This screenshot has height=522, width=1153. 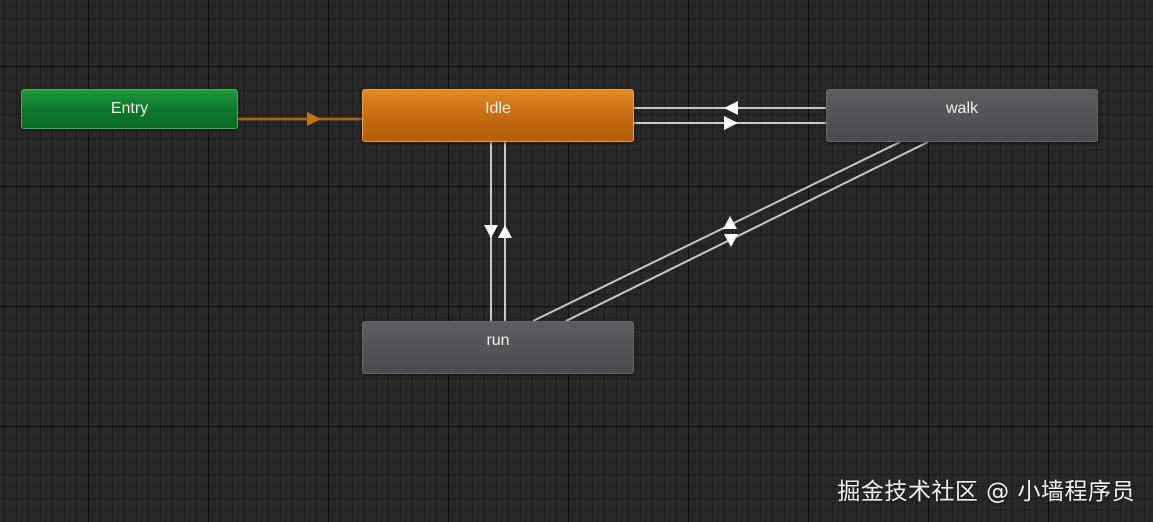 What do you see at coordinates (747, 231) in the screenshot?
I see `transition-walk-to-run` at bounding box center [747, 231].